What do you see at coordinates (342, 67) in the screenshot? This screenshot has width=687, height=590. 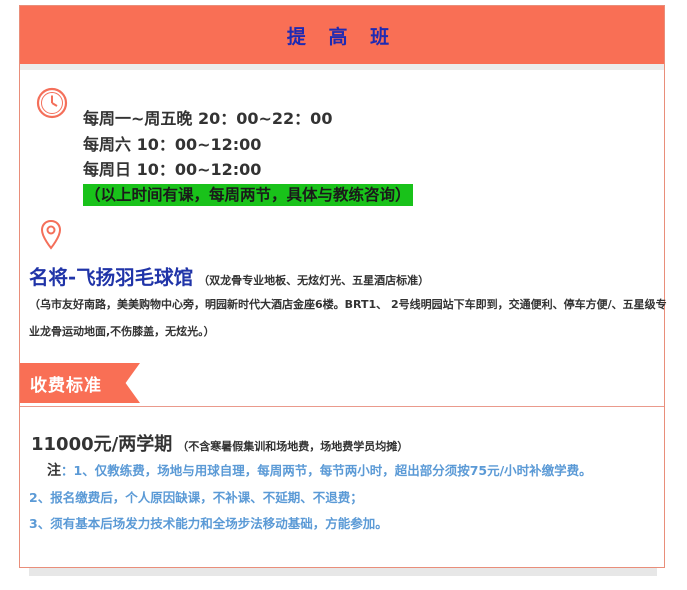 I see `header-shadow` at bounding box center [342, 67].